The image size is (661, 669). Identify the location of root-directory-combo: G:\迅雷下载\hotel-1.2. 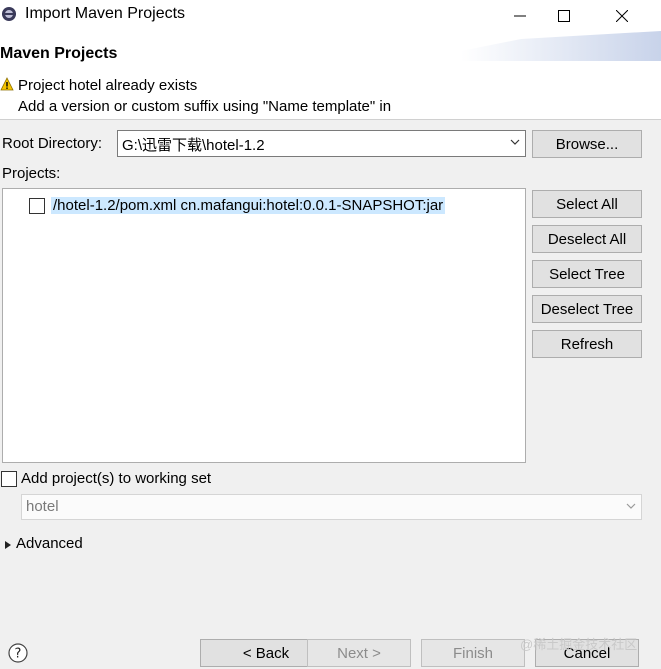
(321, 143).